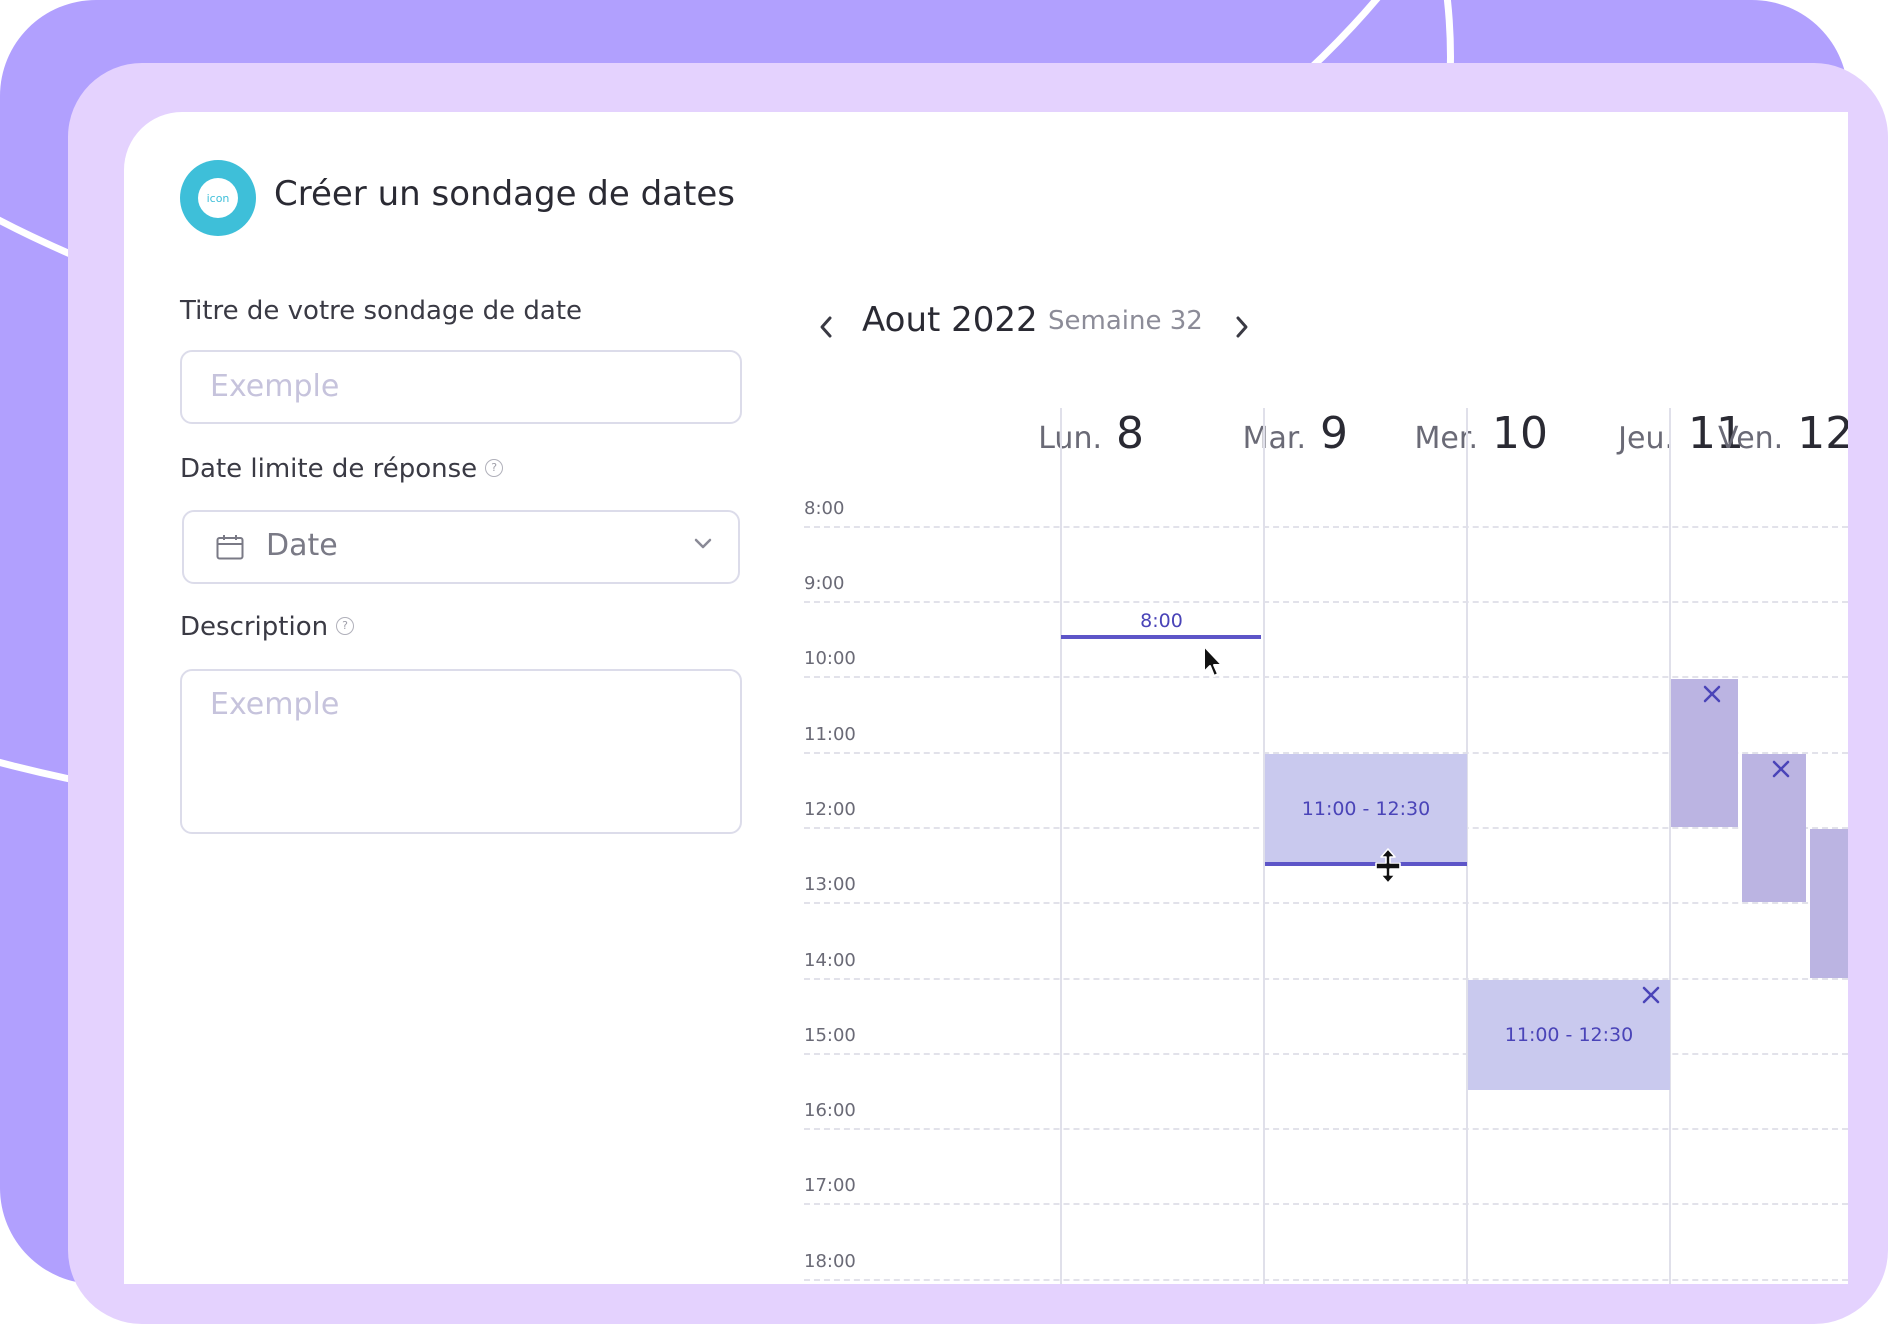 Image resolution: width=1888 pixels, height=1324 pixels. Describe the element at coordinates (275, 386) in the screenshot. I see `title-input-placeholder: Exemple` at that location.